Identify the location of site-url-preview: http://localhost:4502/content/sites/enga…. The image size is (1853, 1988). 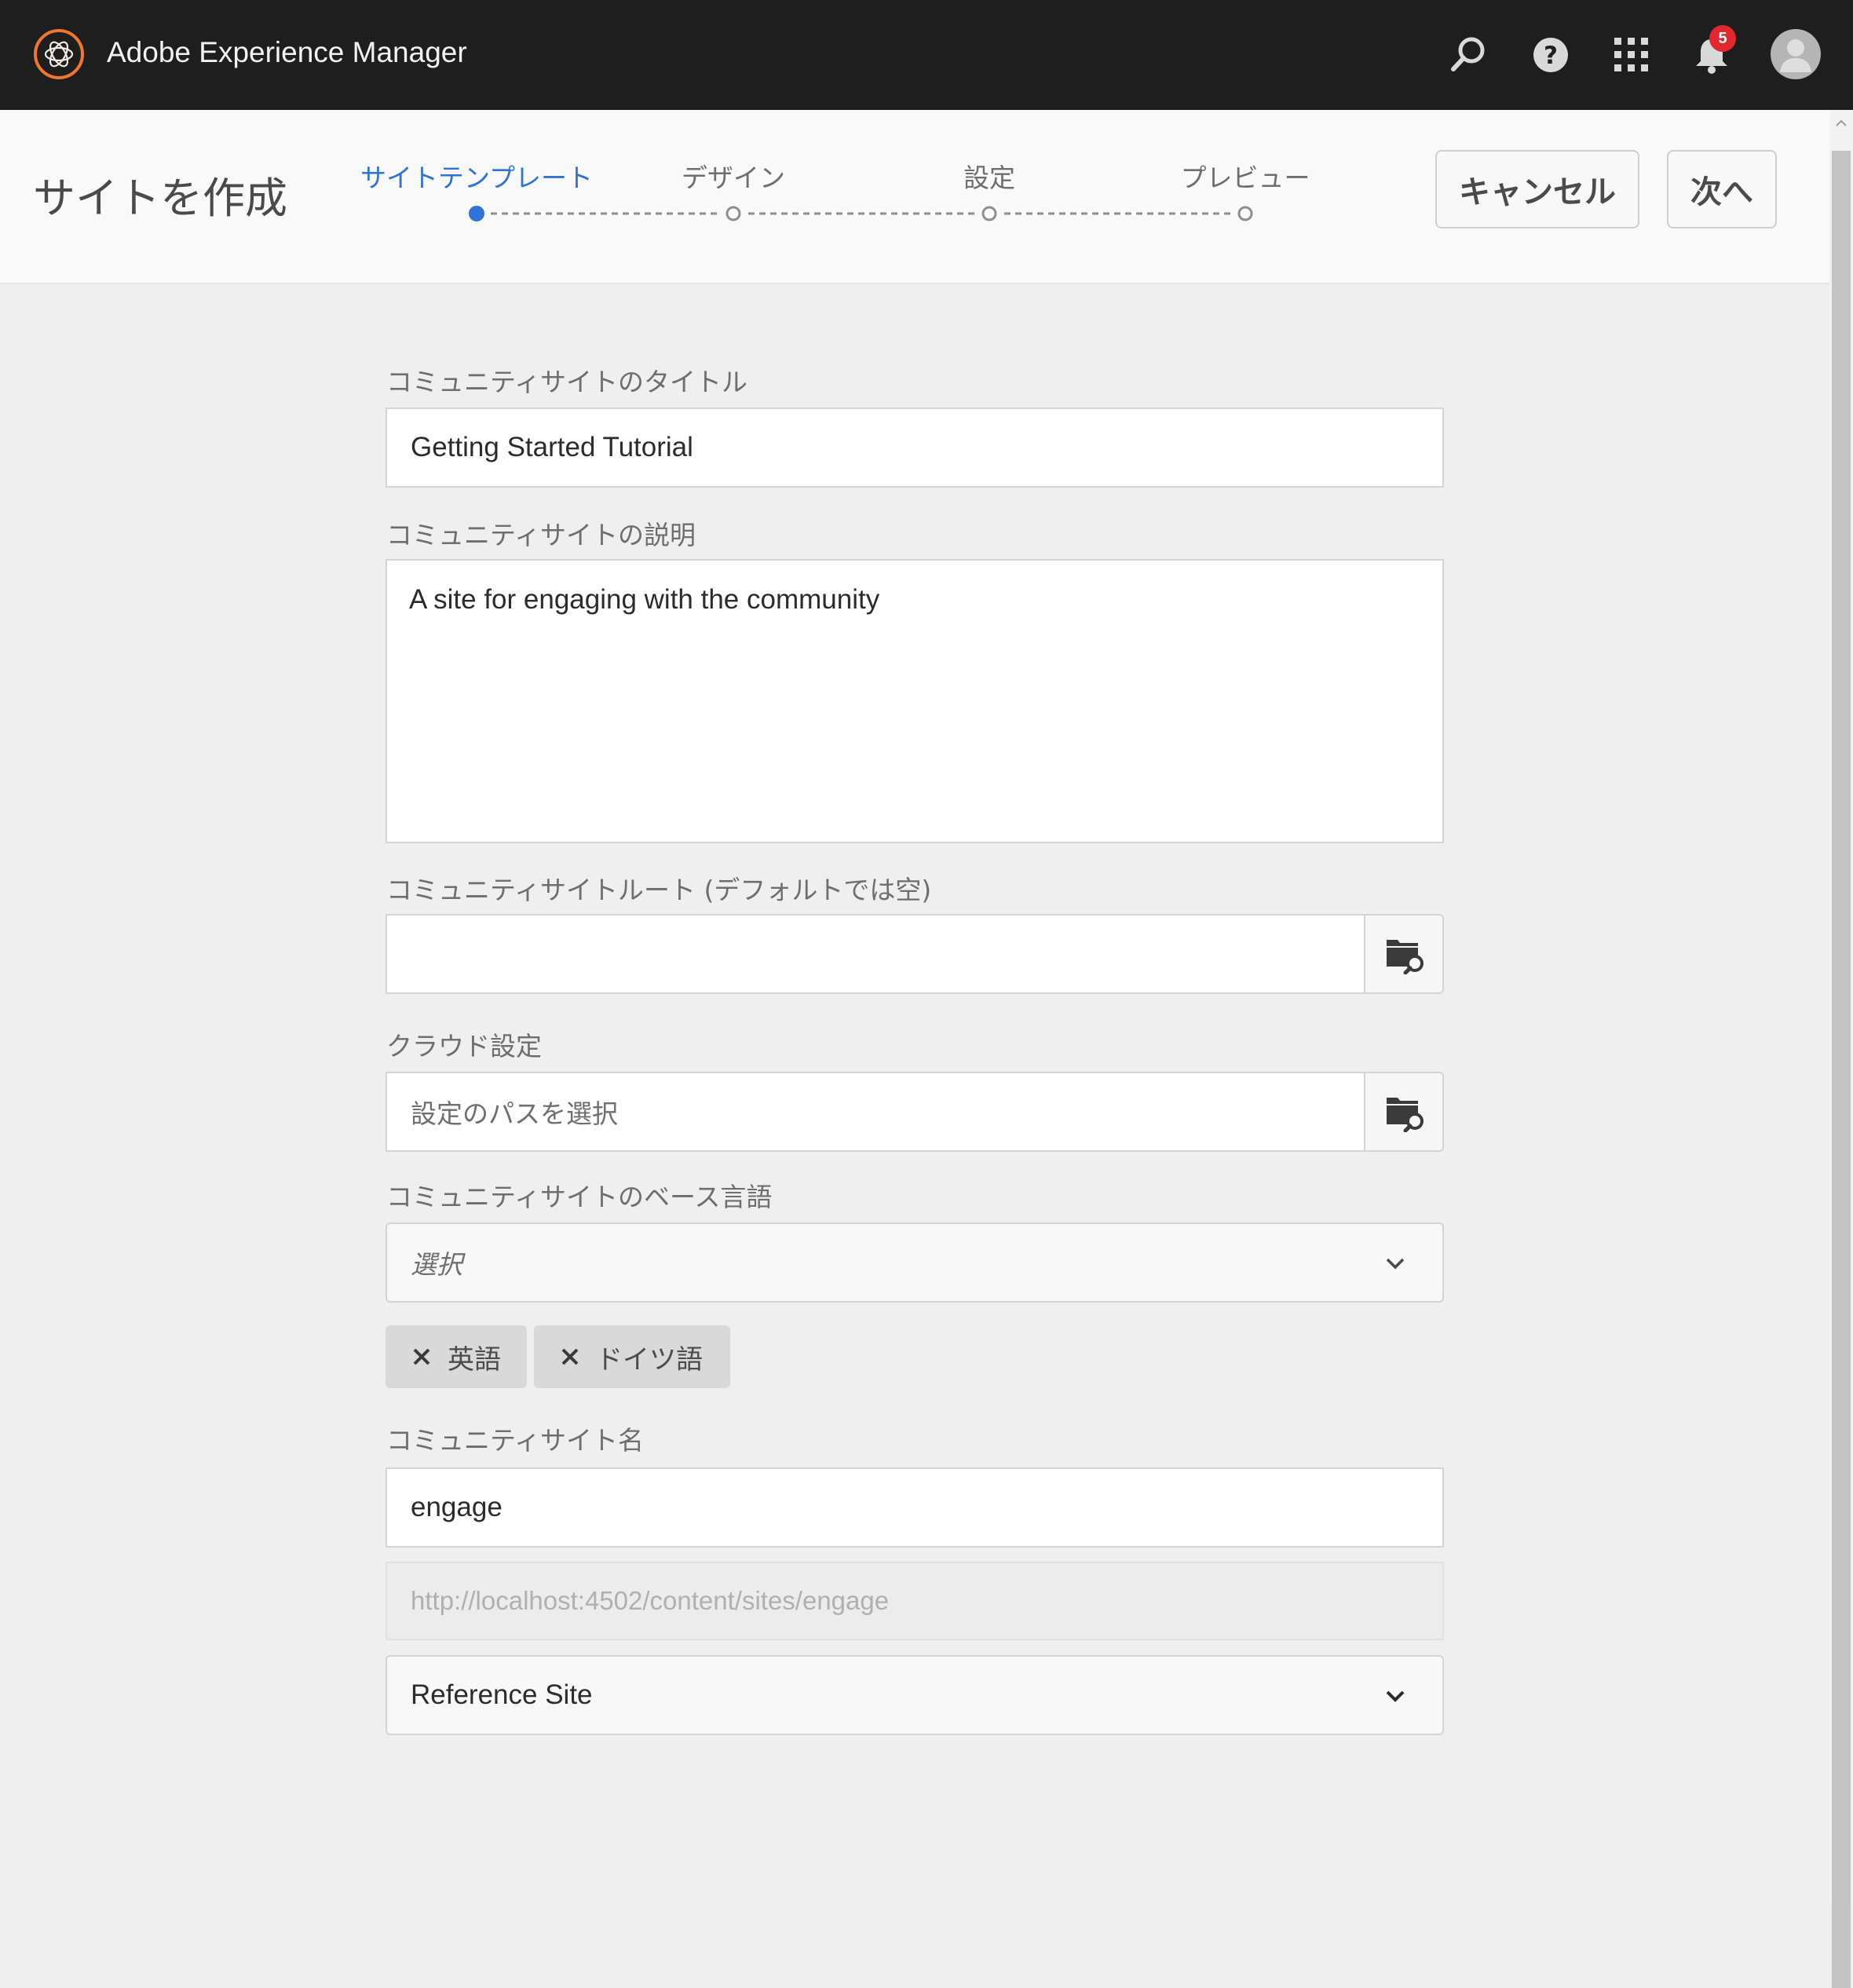
(915, 1601).